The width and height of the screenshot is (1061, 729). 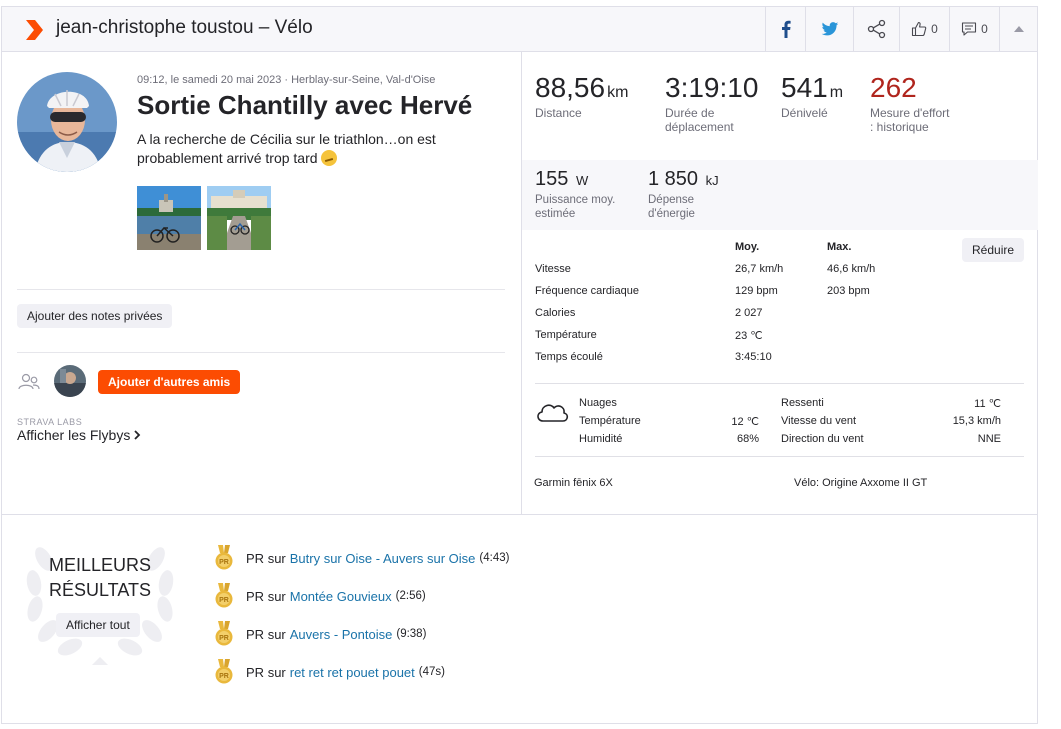 I want to click on cloud-icon, so click(x=553, y=413).